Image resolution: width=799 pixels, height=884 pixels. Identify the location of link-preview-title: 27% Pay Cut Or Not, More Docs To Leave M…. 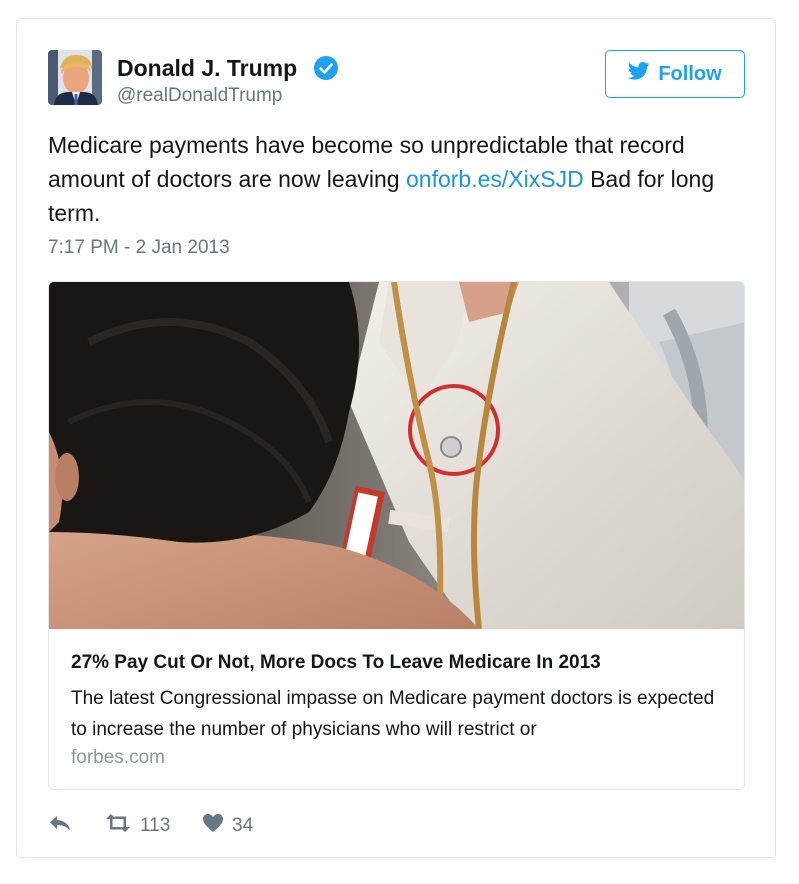
(336, 662).